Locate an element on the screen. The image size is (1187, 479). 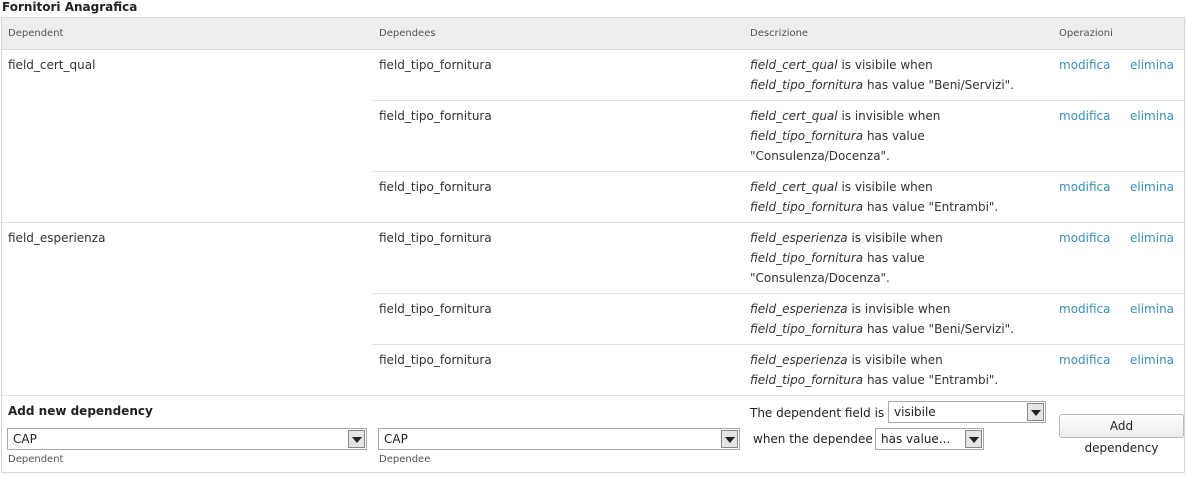
add-dependency-title: Add new dependency is located at coordinates (80, 411).